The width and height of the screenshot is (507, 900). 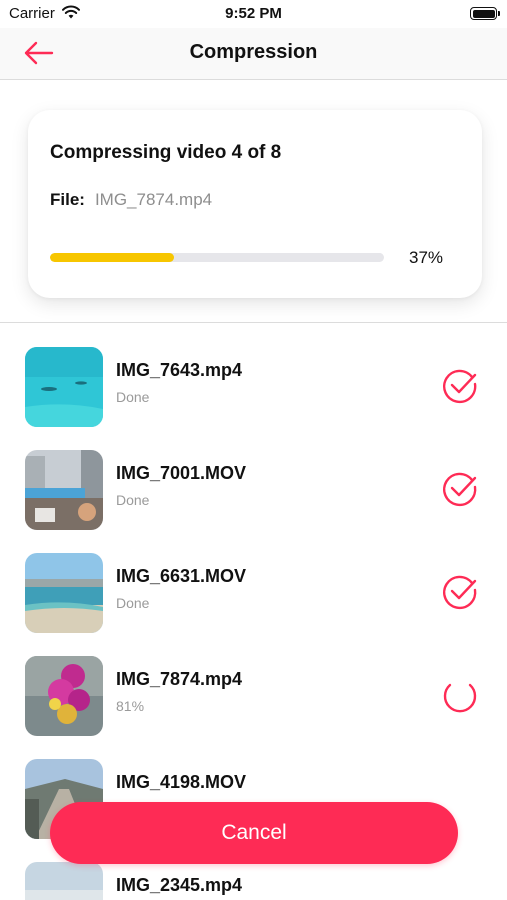 I want to click on file-status: 81%, so click(x=130, y=706).